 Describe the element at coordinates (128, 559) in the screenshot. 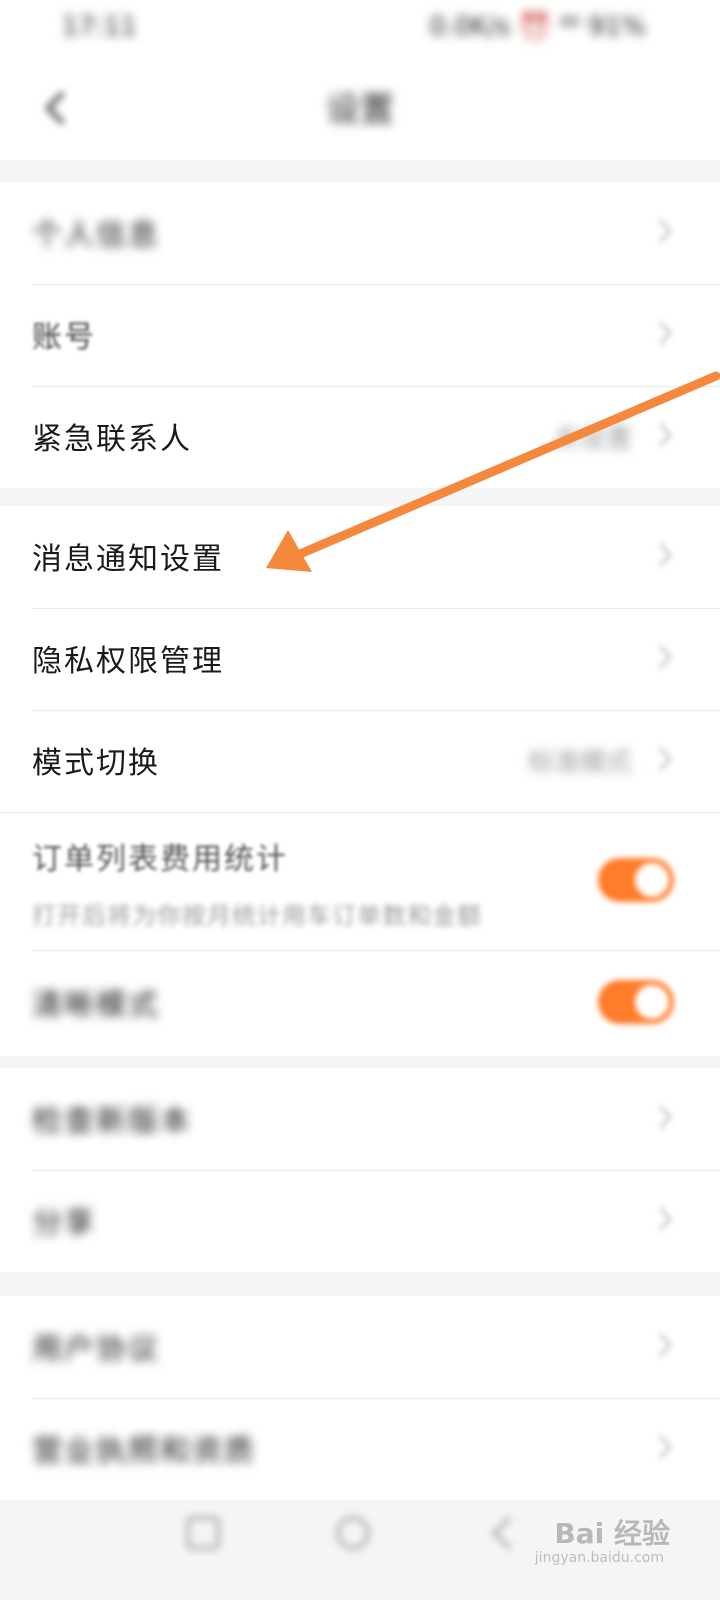

I see `settings-row-label: 消息通知设置` at that location.